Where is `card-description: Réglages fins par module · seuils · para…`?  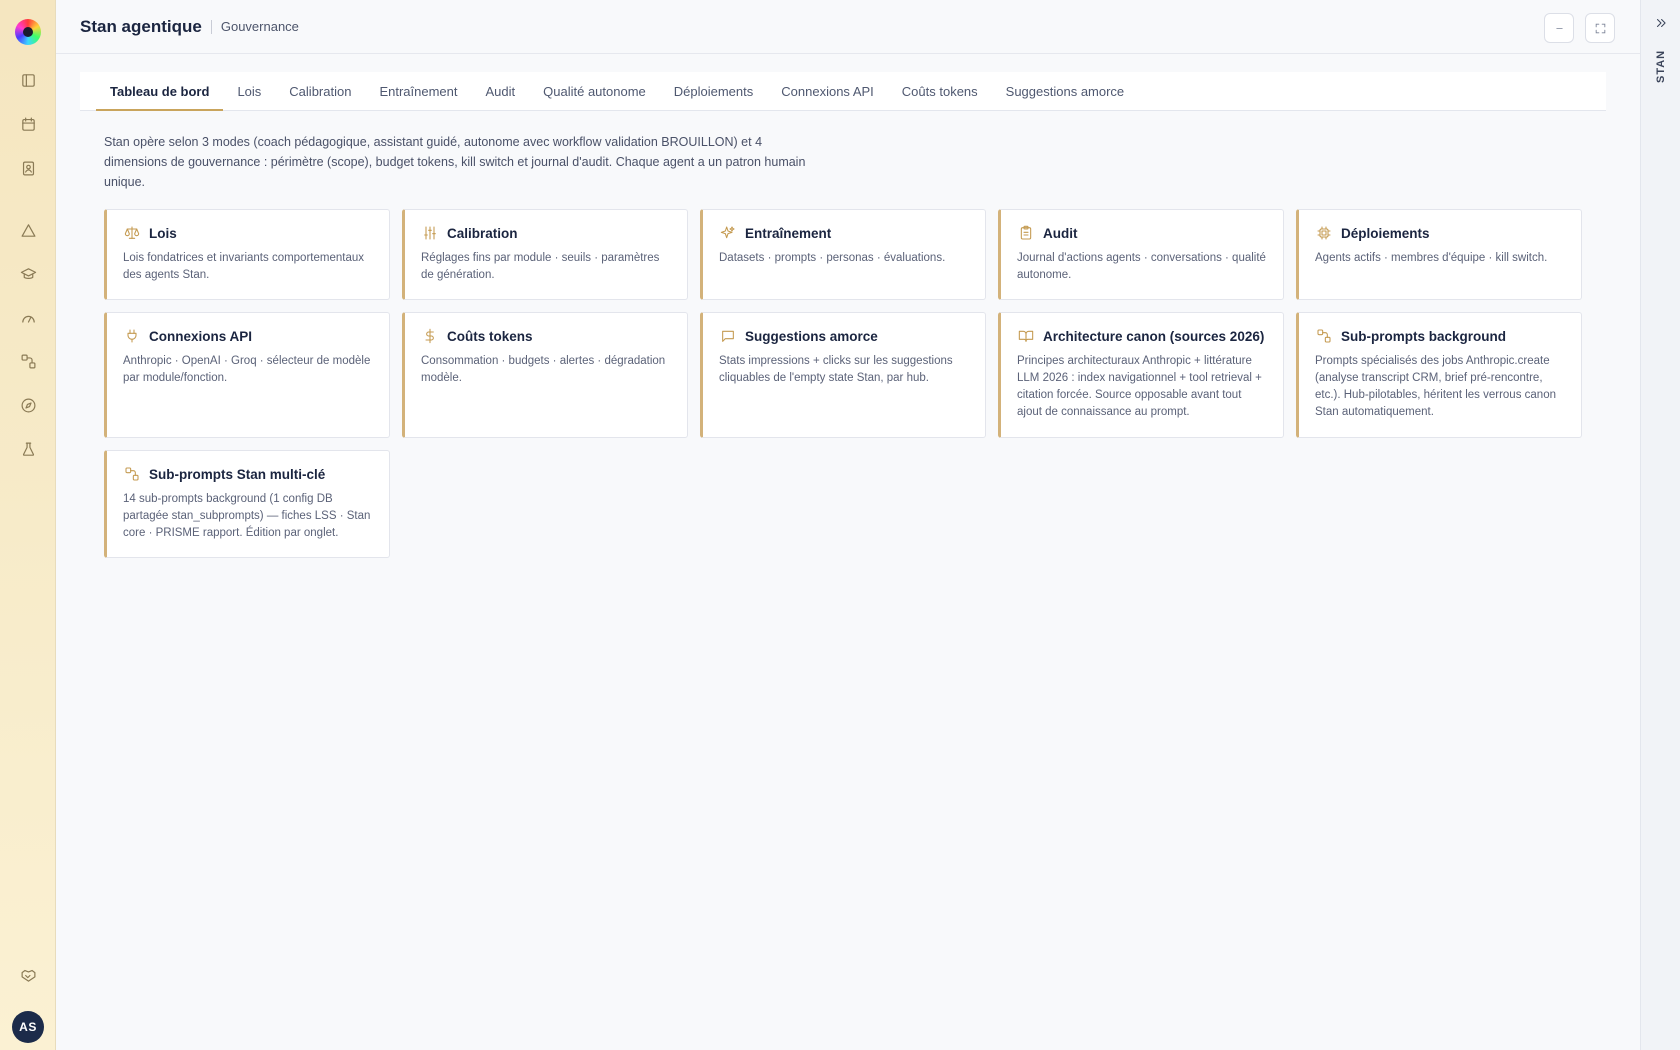 card-description: Réglages fins par module · seuils · para… is located at coordinates (540, 266).